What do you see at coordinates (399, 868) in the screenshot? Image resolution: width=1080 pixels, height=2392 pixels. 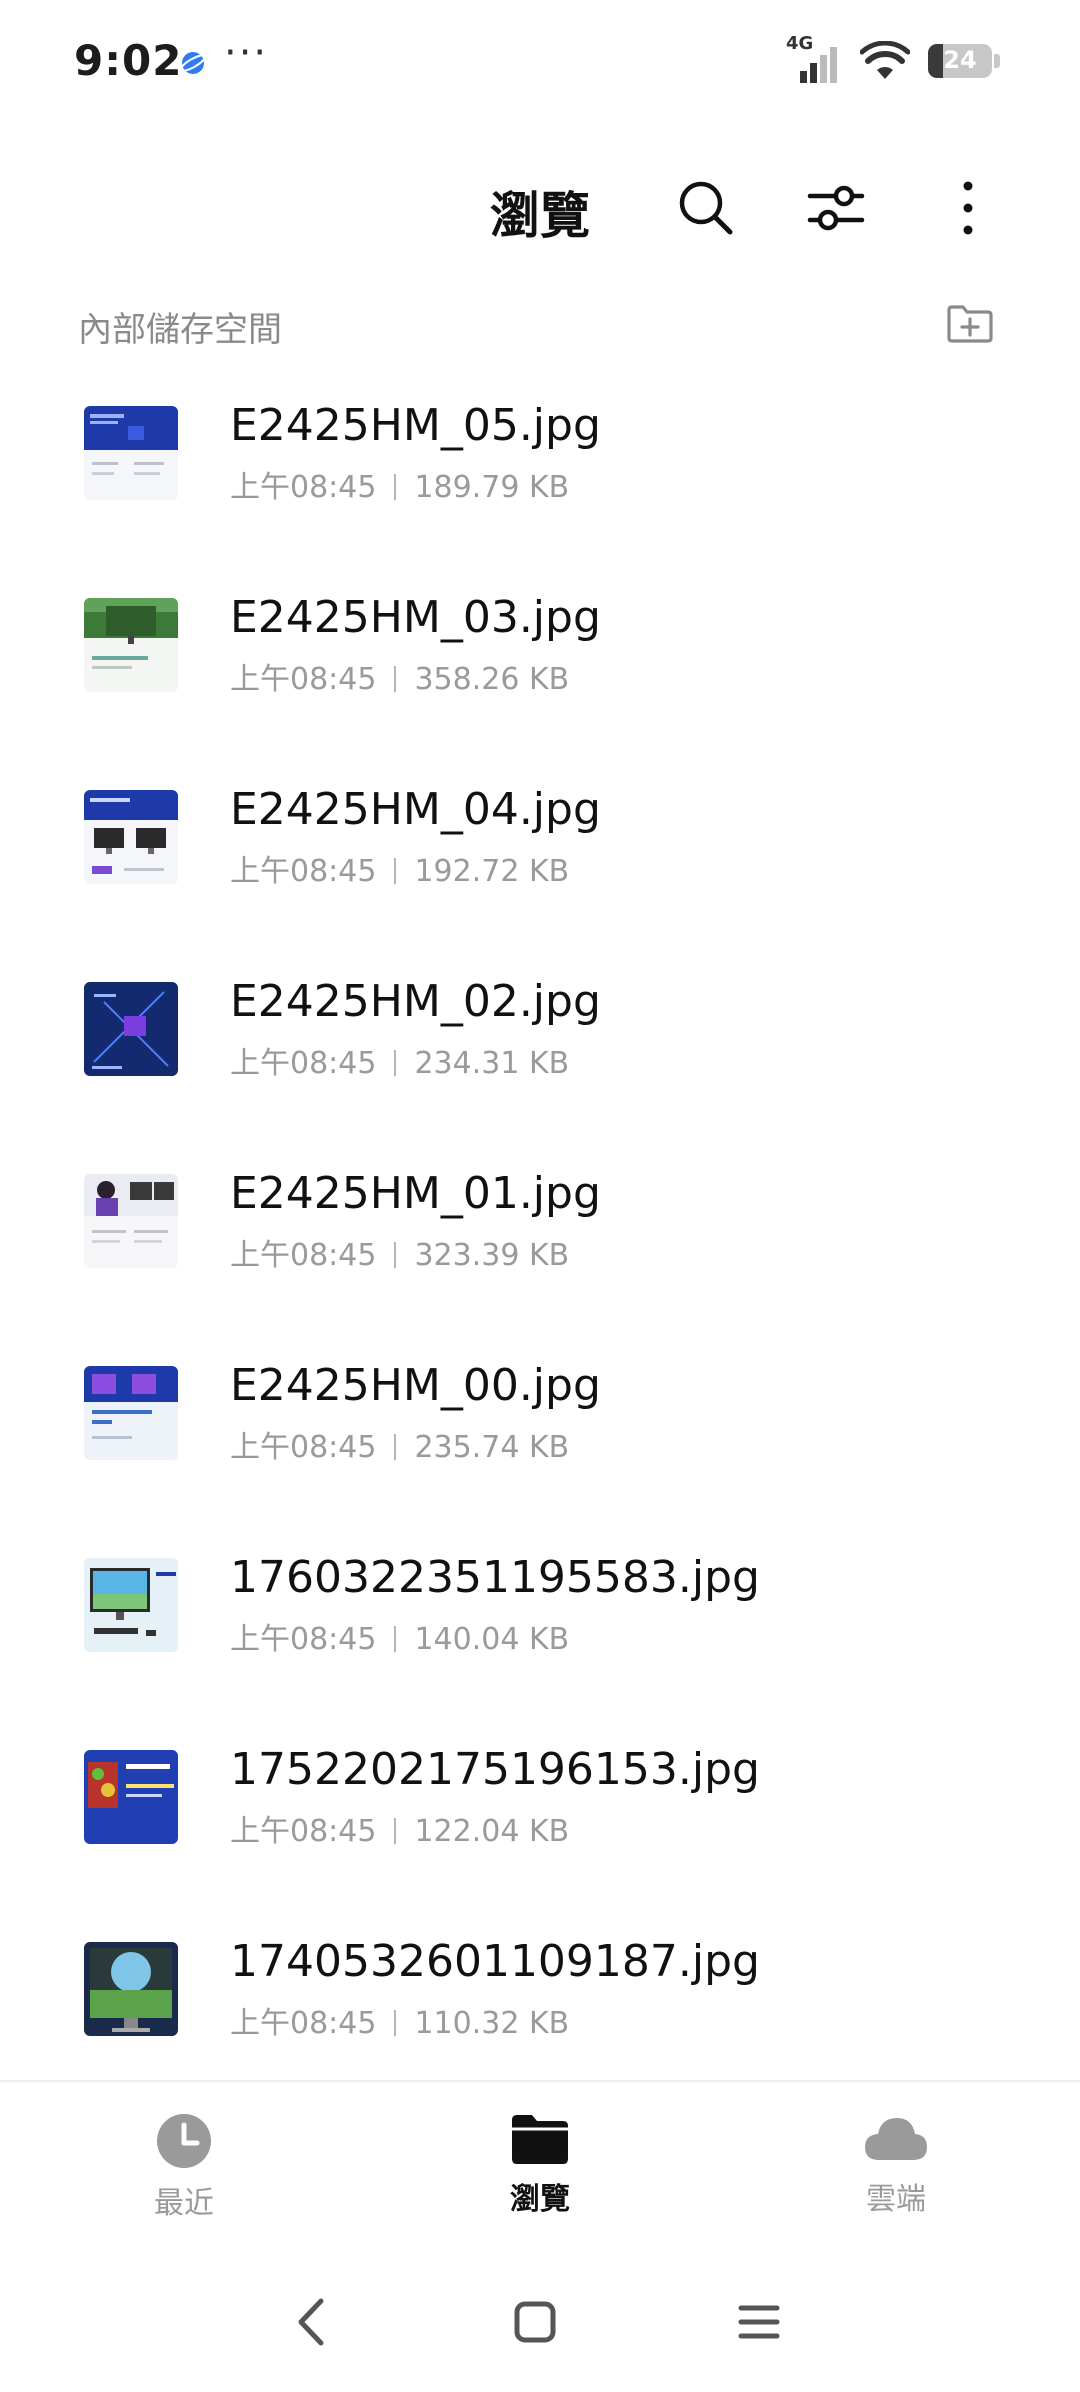 I see `file-meta: 上午08:45 192.72 KB` at bounding box center [399, 868].